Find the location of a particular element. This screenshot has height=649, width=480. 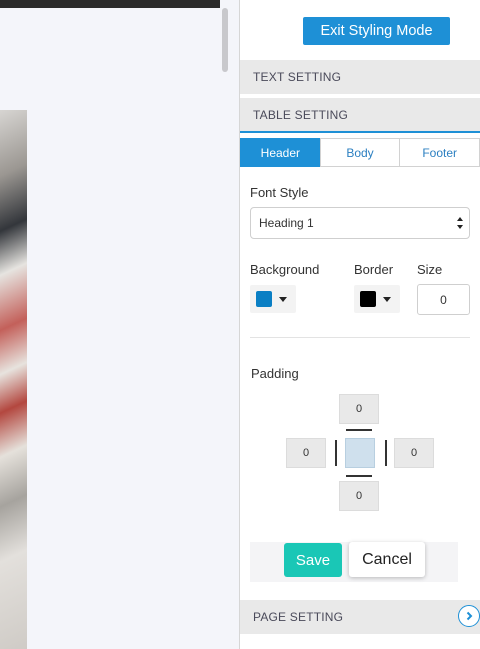

canvas-image is located at coordinates (13, 379).